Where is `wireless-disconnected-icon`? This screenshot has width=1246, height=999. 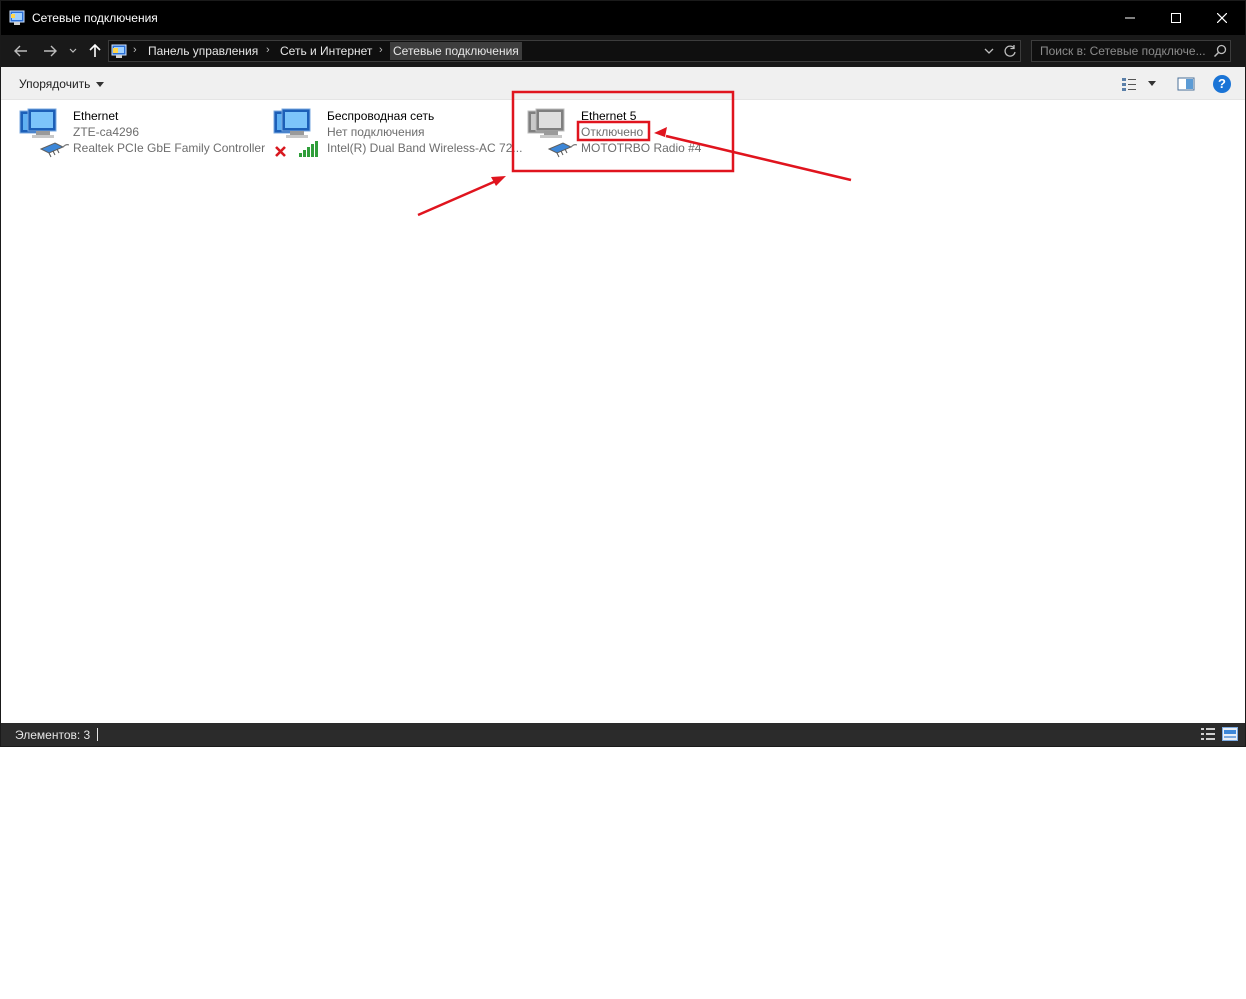
wireless-disconnected-icon is located at coordinates (295, 132).